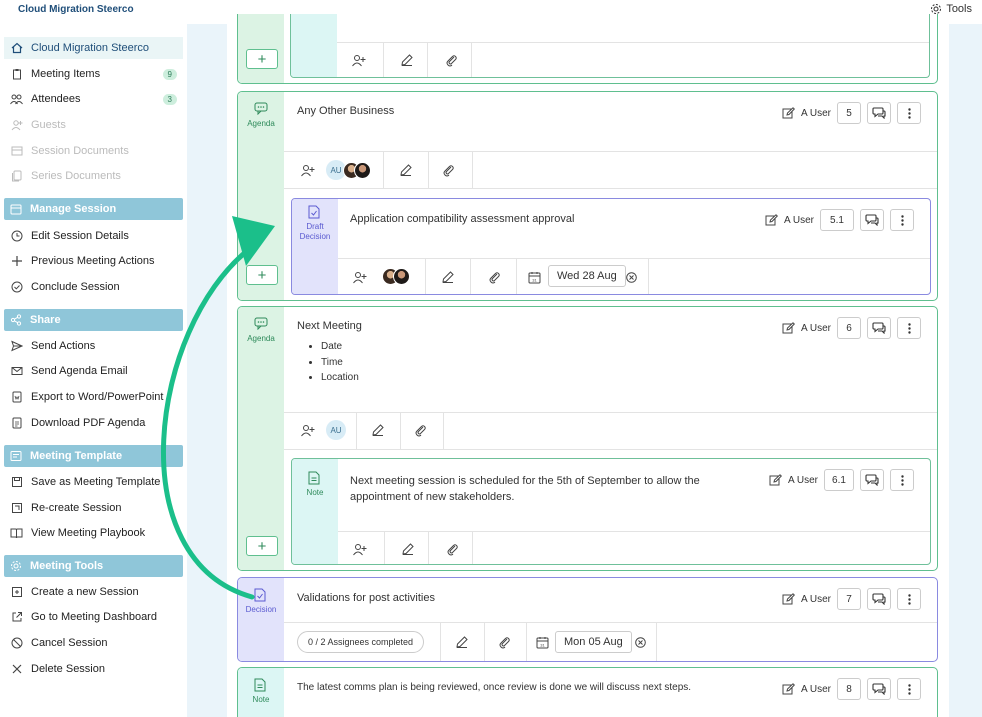 The height and width of the screenshot is (717, 982). I want to click on item-title: Validations for post activities, so click(366, 598).